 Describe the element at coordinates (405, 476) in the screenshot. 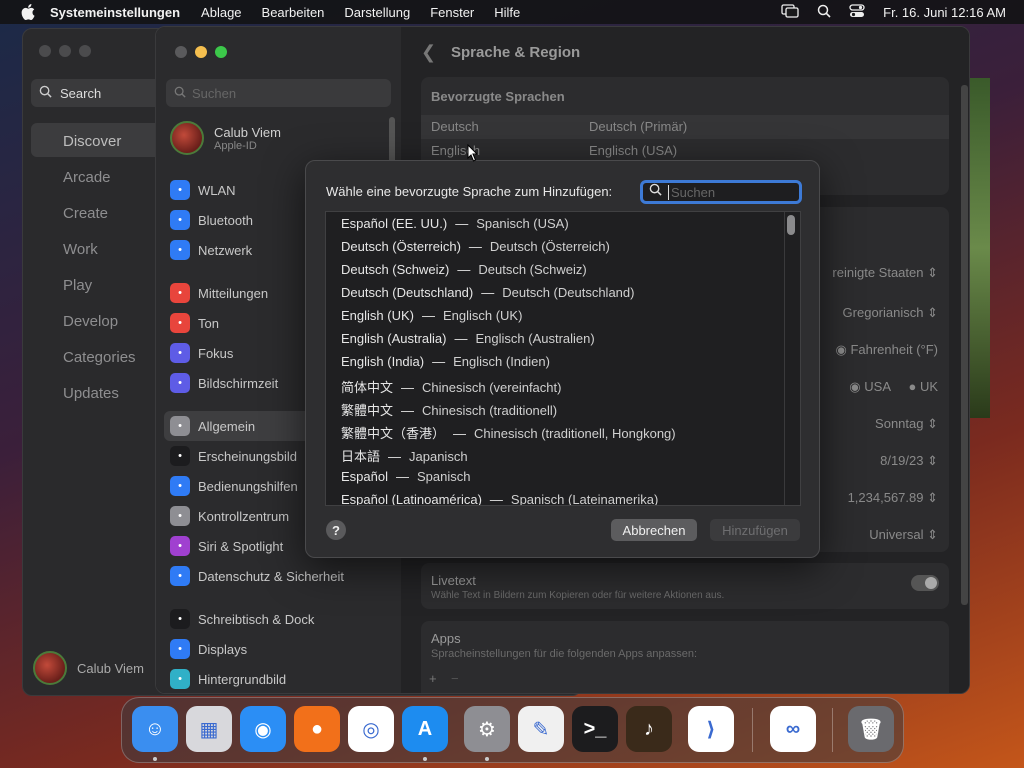

I see `language-option: Español — Spanisch` at that location.